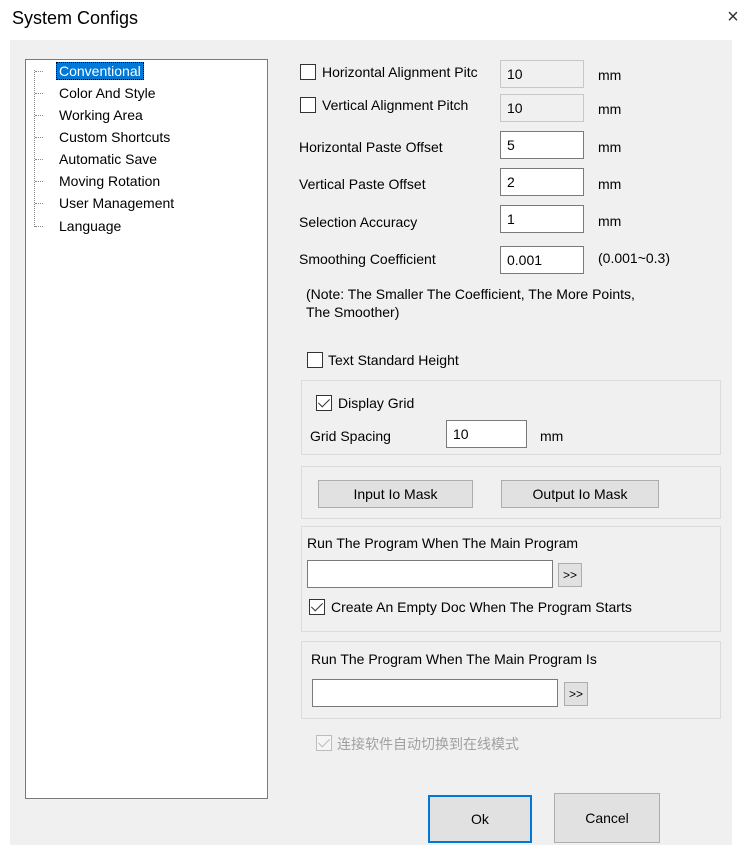  Describe the element at coordinates (552, 436) in the screenshot. I see `grid-spacing-unit: mm` at that location.